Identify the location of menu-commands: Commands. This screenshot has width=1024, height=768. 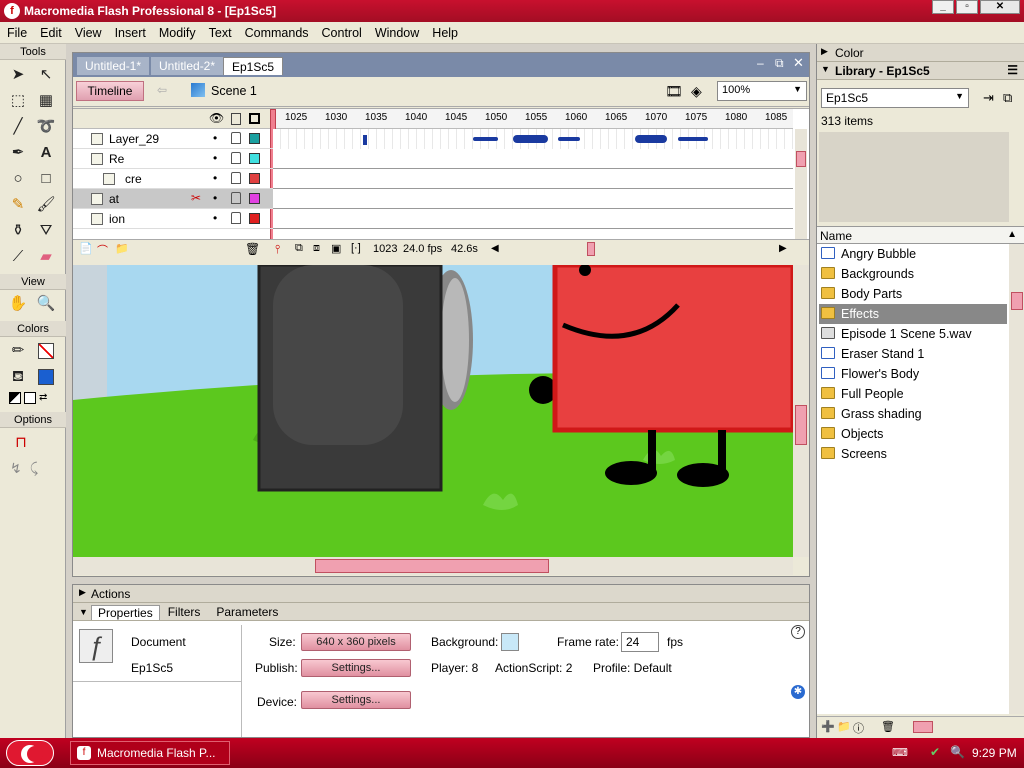
(276, 31).